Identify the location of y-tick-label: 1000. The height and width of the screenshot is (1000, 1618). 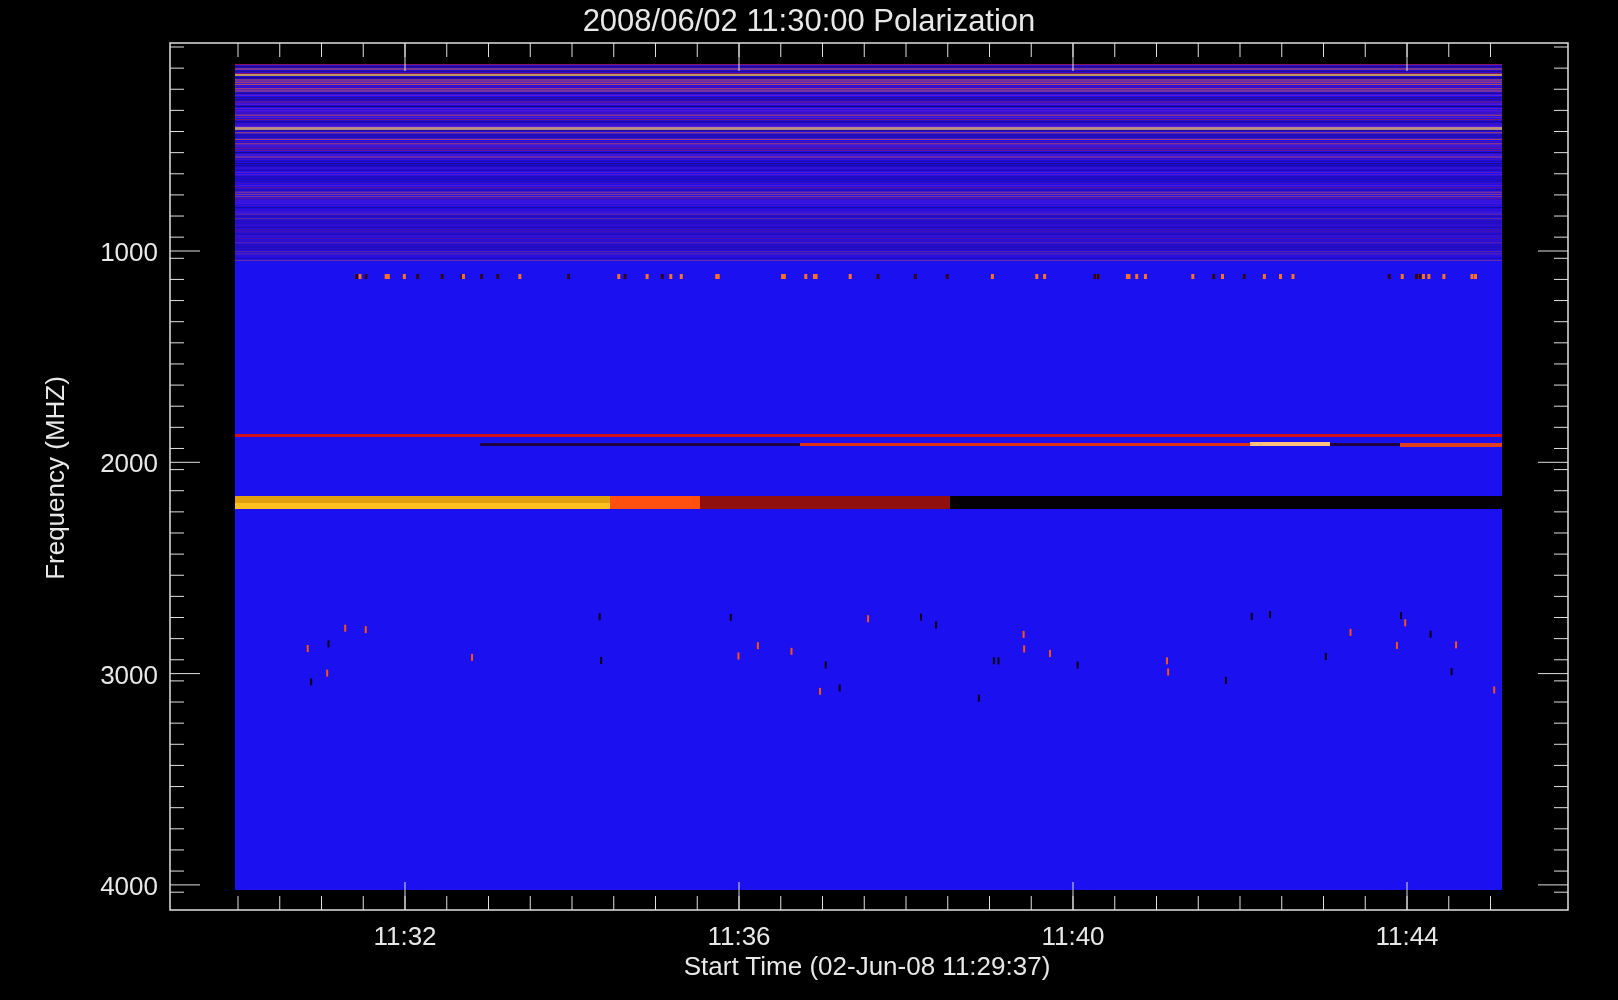
(129, 252).